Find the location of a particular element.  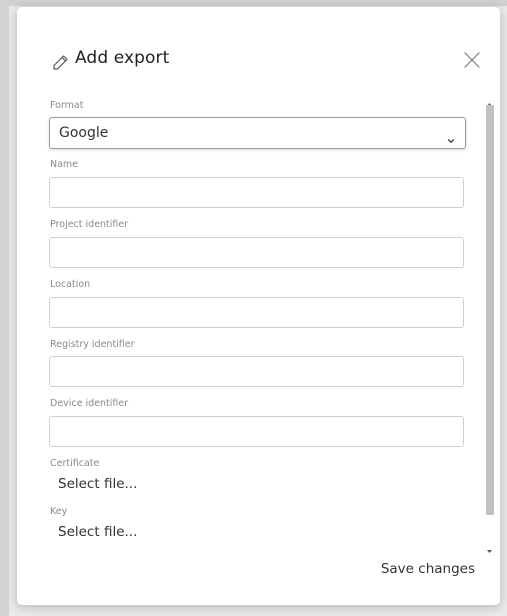

scrollbar-thumb is located at coordinates (490, 310).